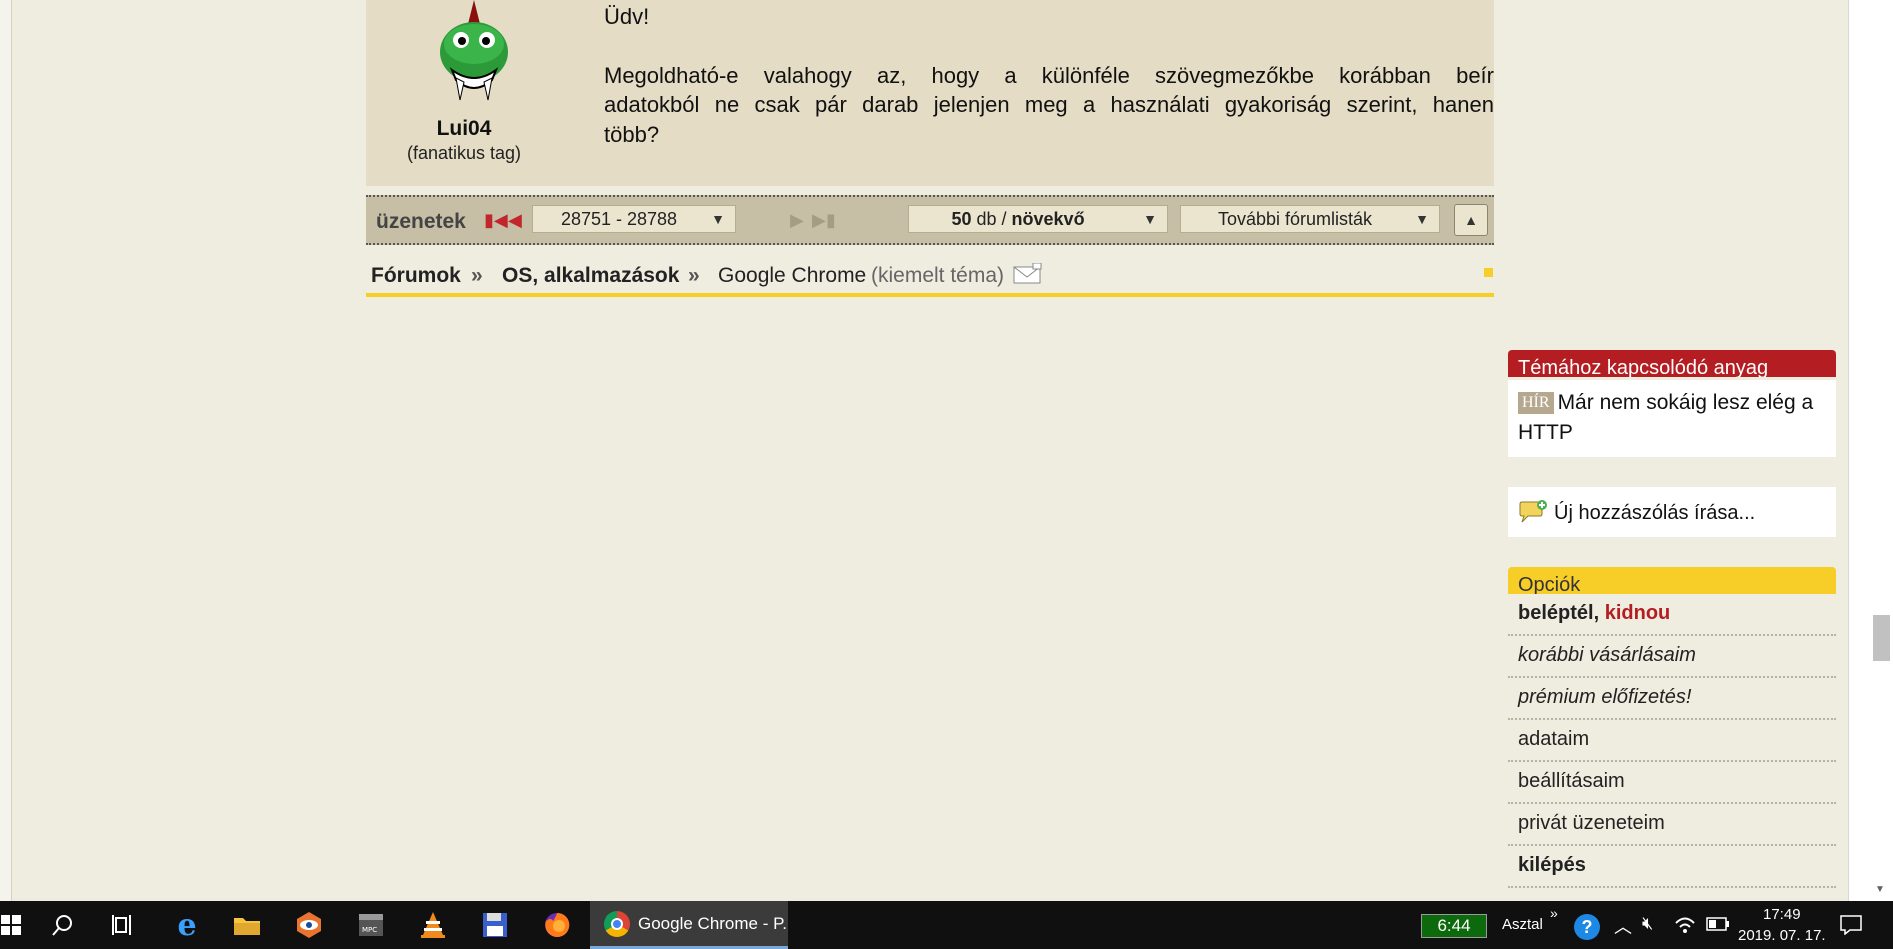 This screenshot has width=1893, height=949. I want to click on post-line-3: több?, so click(632, 134).